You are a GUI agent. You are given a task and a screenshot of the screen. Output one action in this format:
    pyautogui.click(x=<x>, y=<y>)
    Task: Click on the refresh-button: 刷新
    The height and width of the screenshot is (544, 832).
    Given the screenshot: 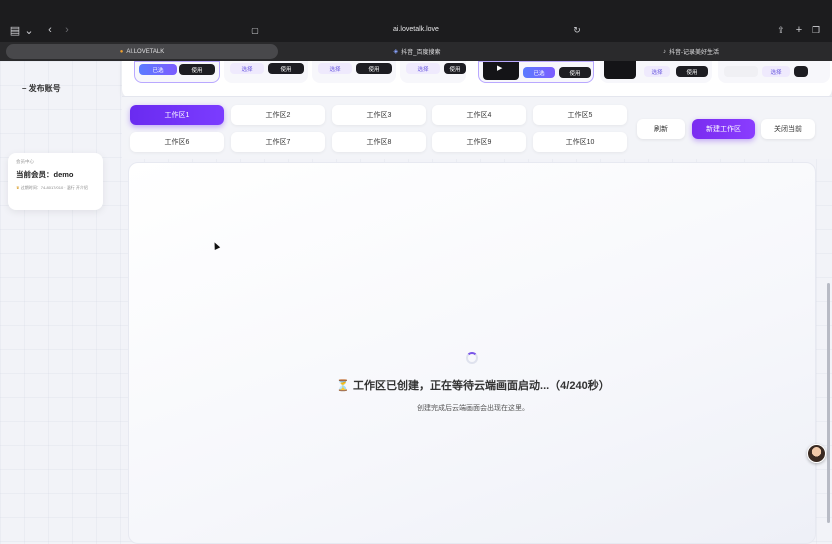 What is the action you would take?
    pyautogui.click(x=661, y=129)
    